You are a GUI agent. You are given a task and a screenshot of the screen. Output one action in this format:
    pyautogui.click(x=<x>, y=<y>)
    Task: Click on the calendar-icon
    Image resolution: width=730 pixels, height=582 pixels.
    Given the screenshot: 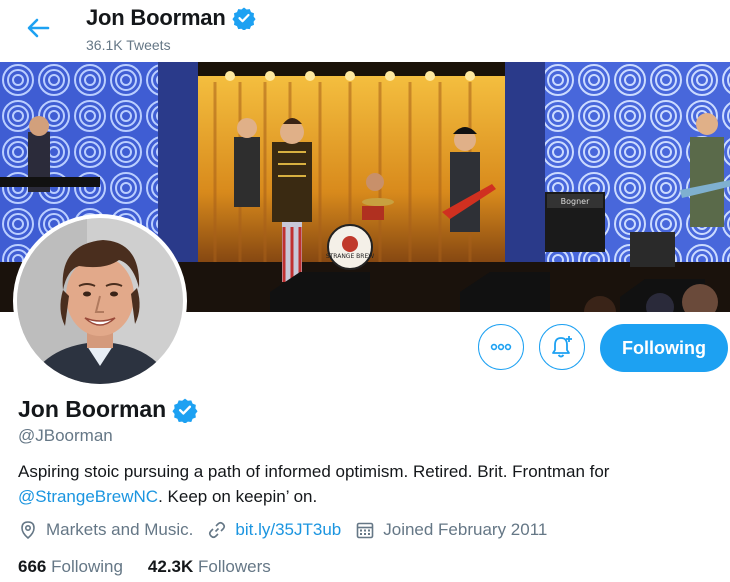 What is the action you would take?
    pyautogui.click(x=365, y=530)
    